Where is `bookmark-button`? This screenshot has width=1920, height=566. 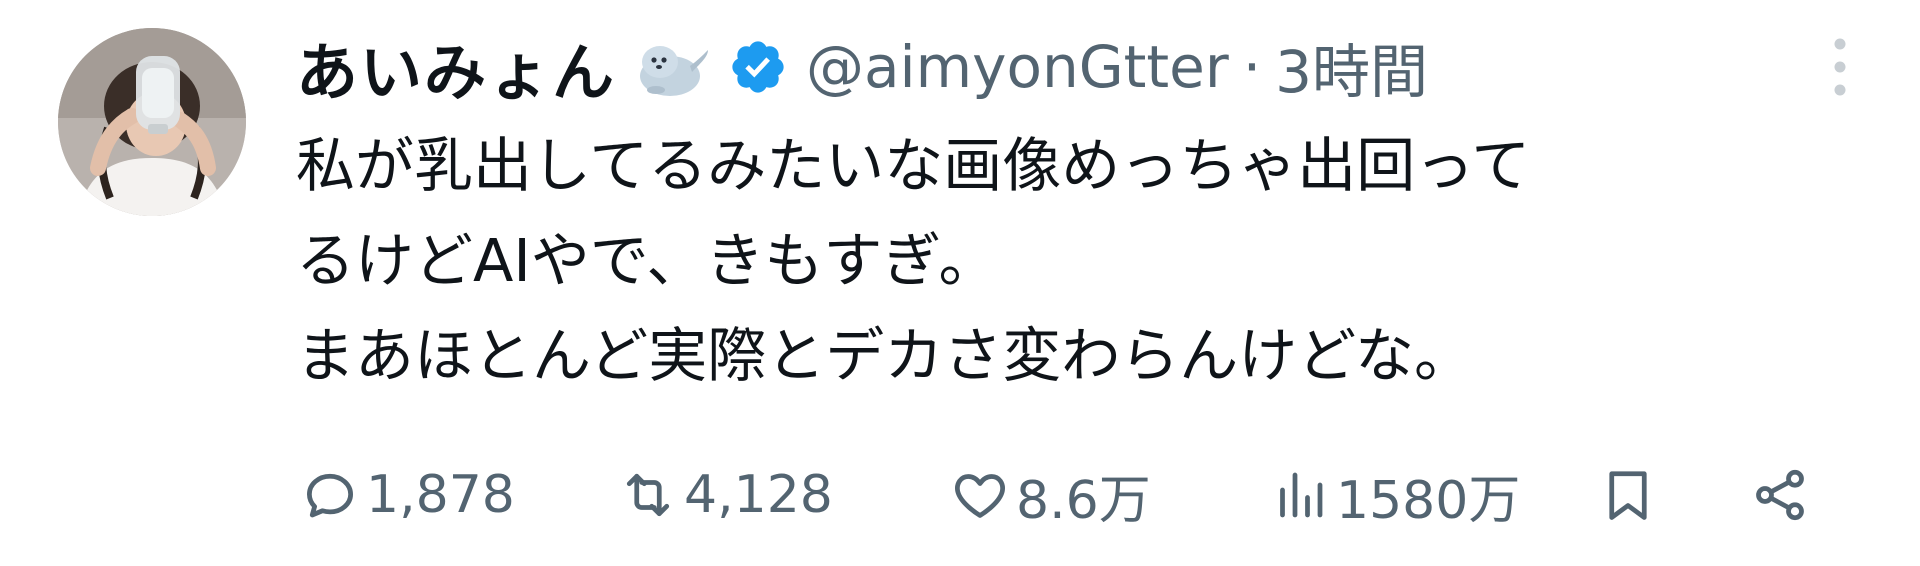
bookmark-button is located at coordinates (1628, 495).